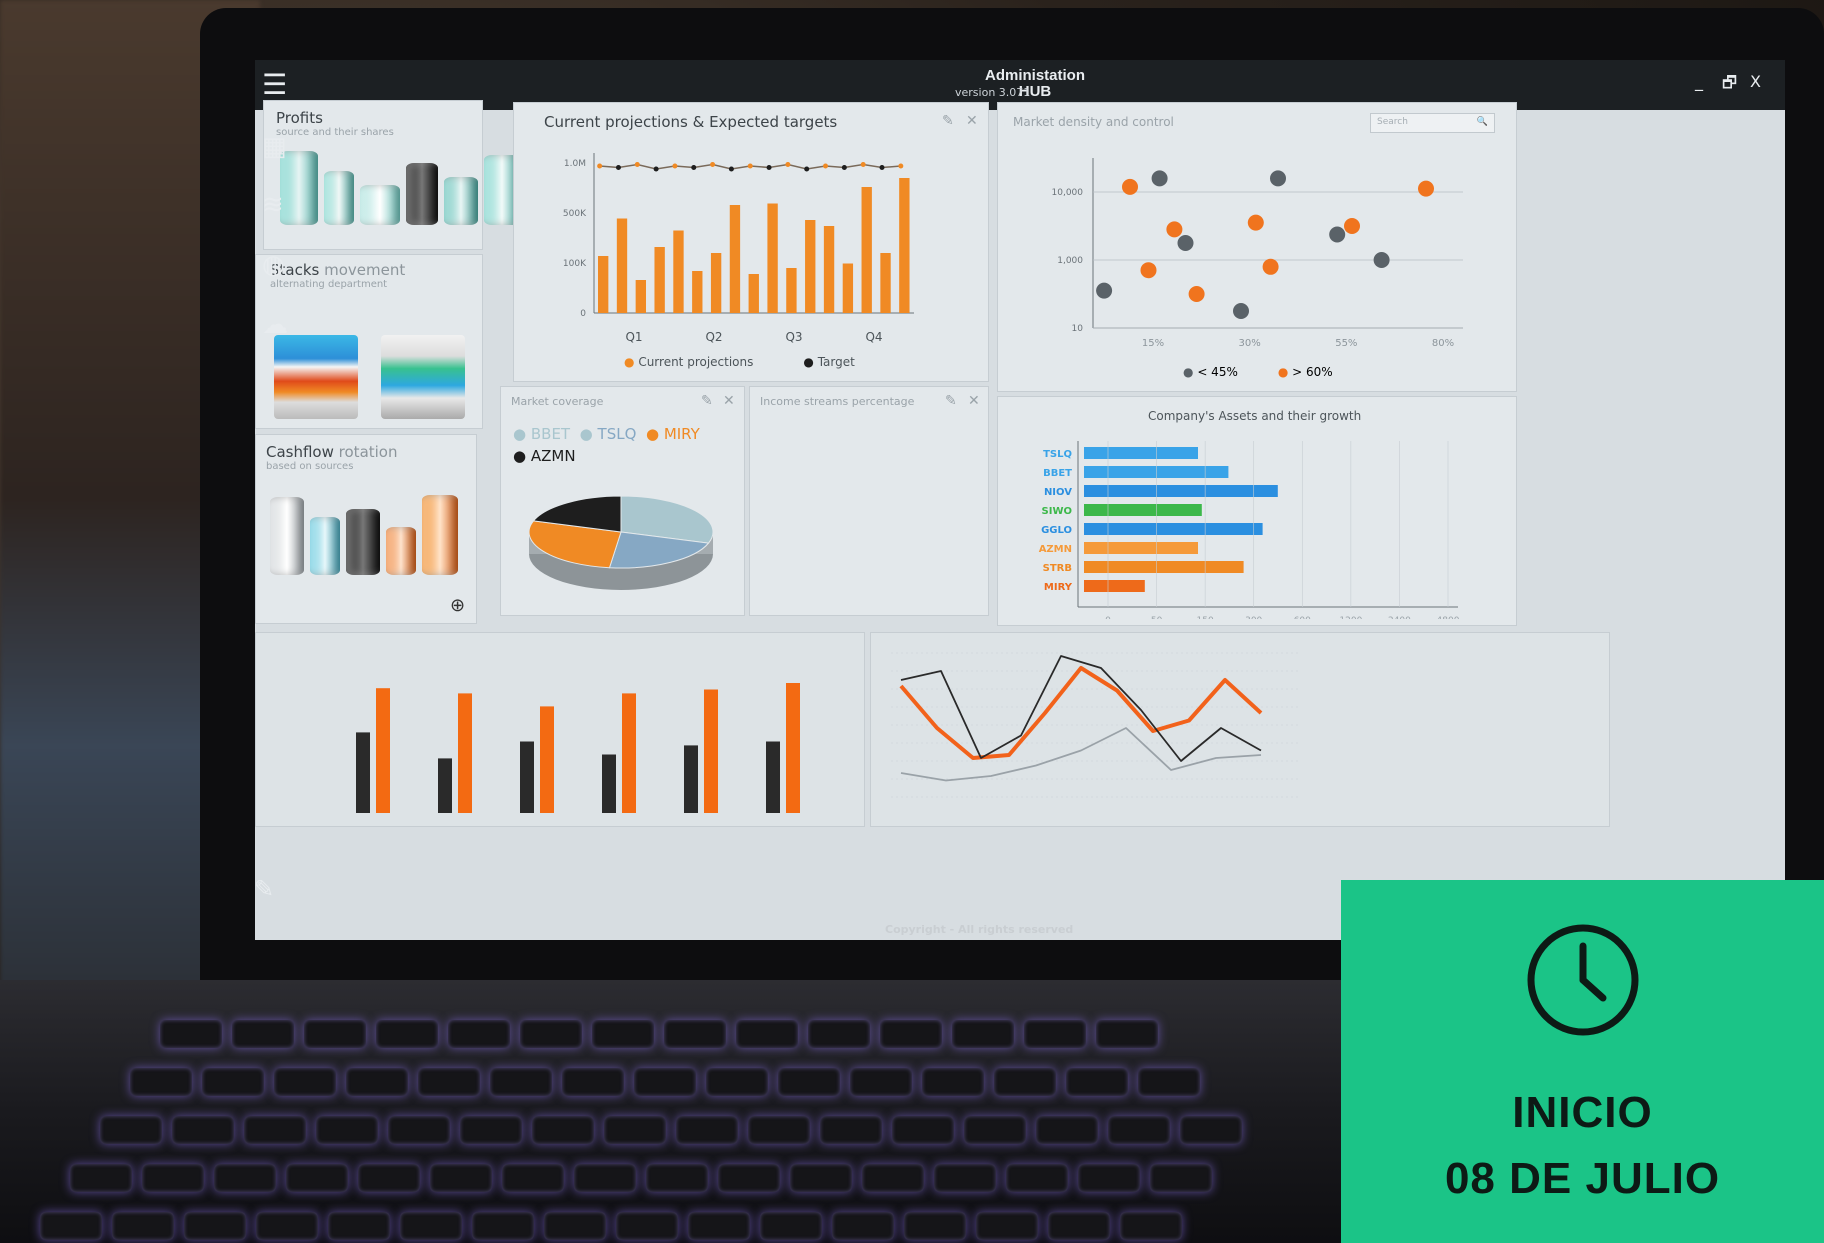 The height and width of the screenshot is (1243, 1824). What do you see at coordinates (1448, 617) in the screenshot?
I see `x-tick-label: 4800` at bounding box center [1448, 617].